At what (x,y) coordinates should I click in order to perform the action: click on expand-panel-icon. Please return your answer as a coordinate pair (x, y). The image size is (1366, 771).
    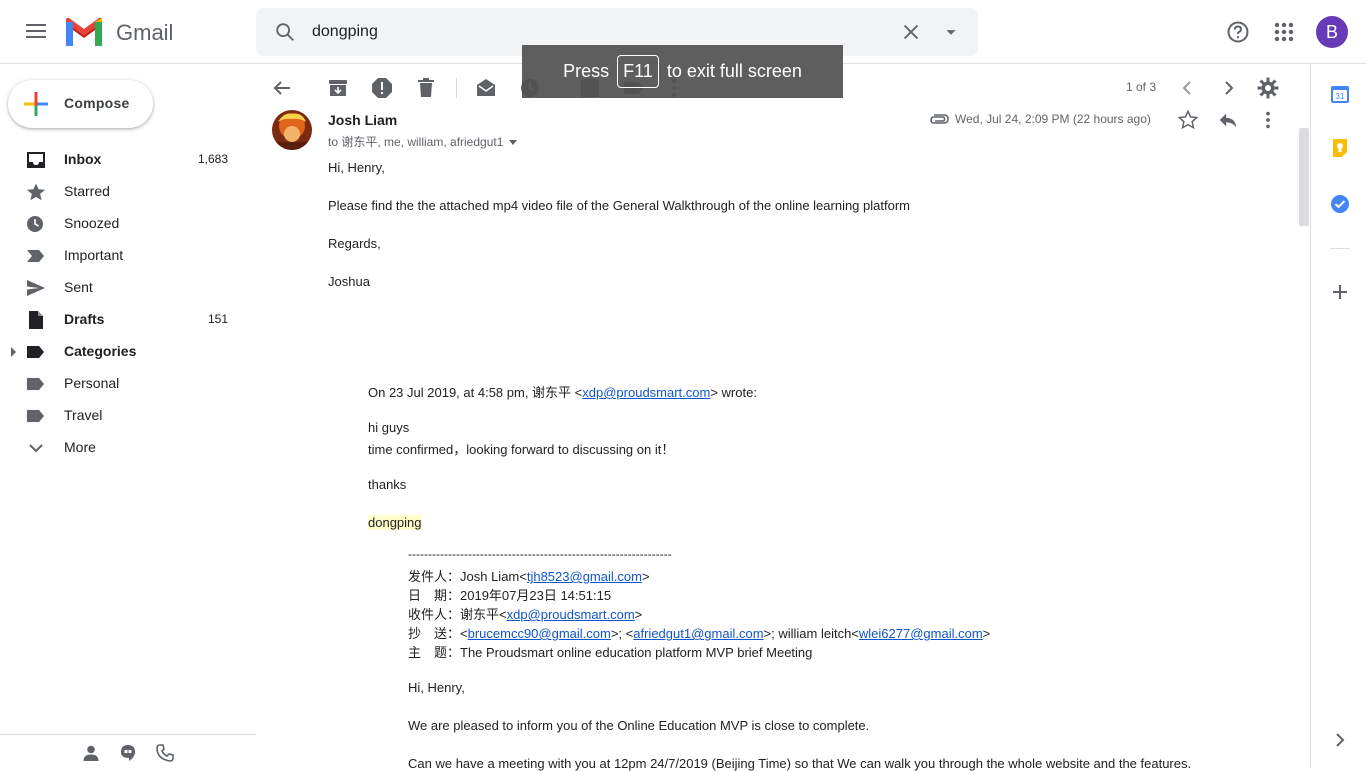
    Looking at the image, I should click on (1340, 740).